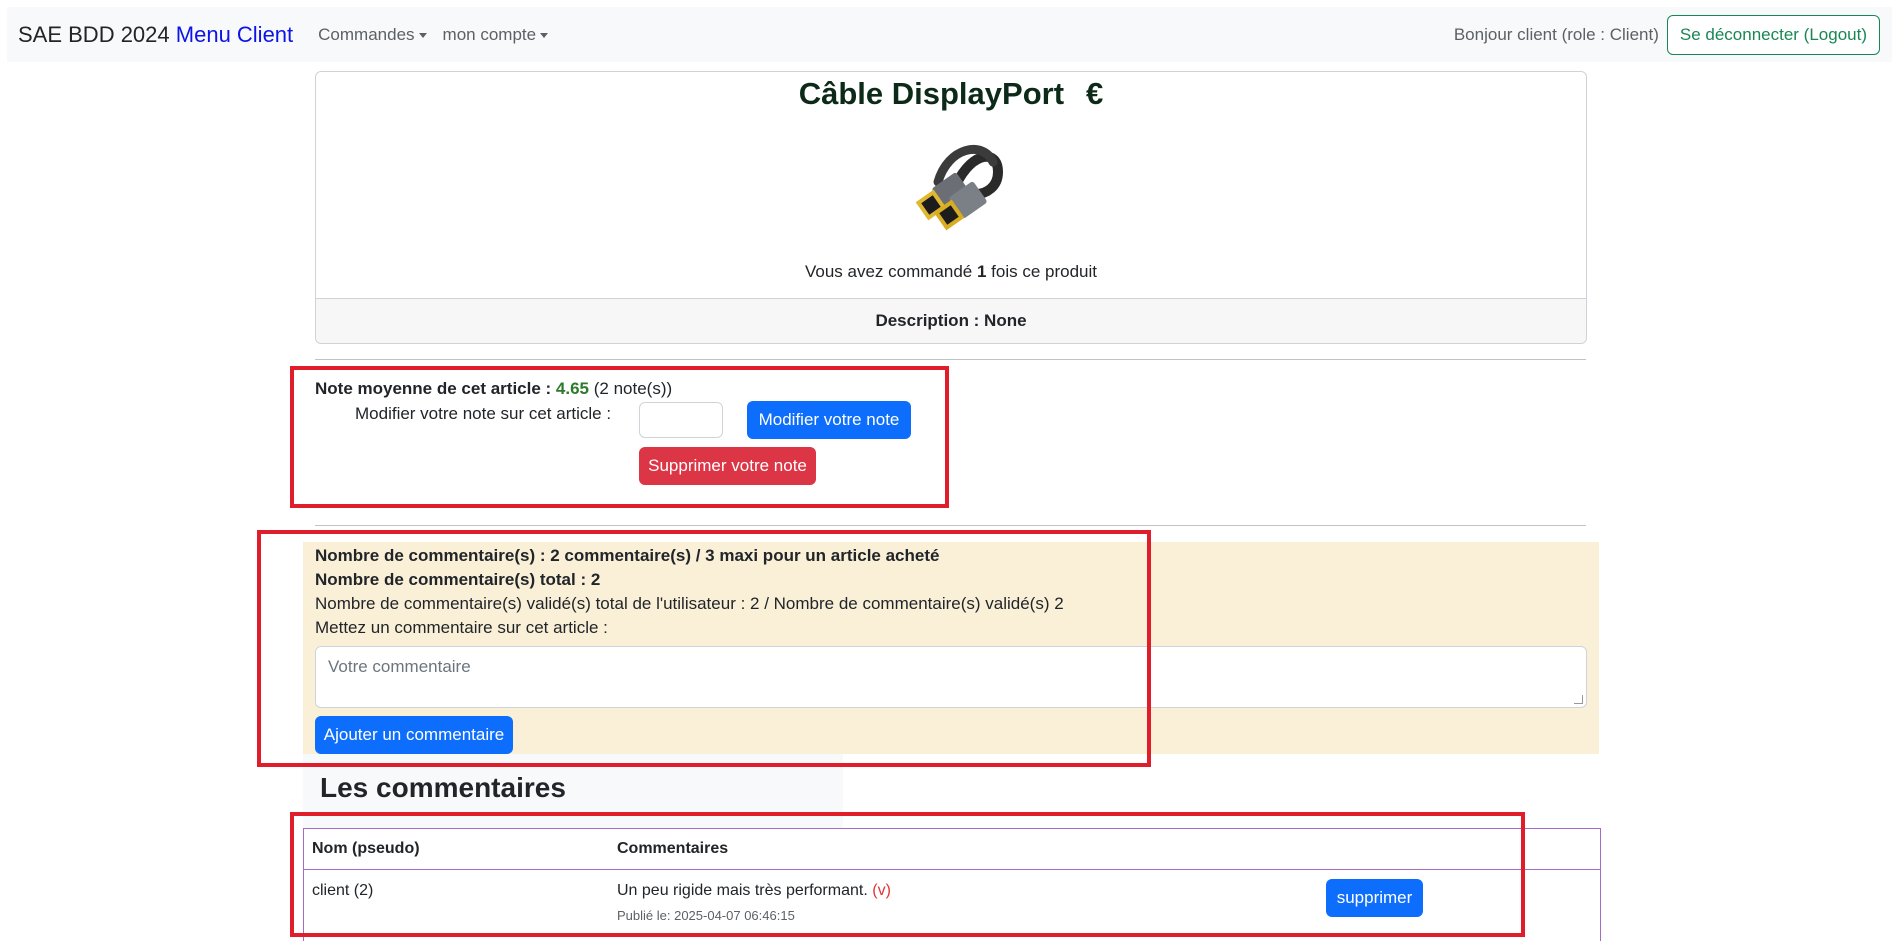 This screenshot has width=1899, height=941. What do you see at coordinates (1095, 93) in the screenshot?
I see `product-currency: €` at bounding box center [1095, 93].